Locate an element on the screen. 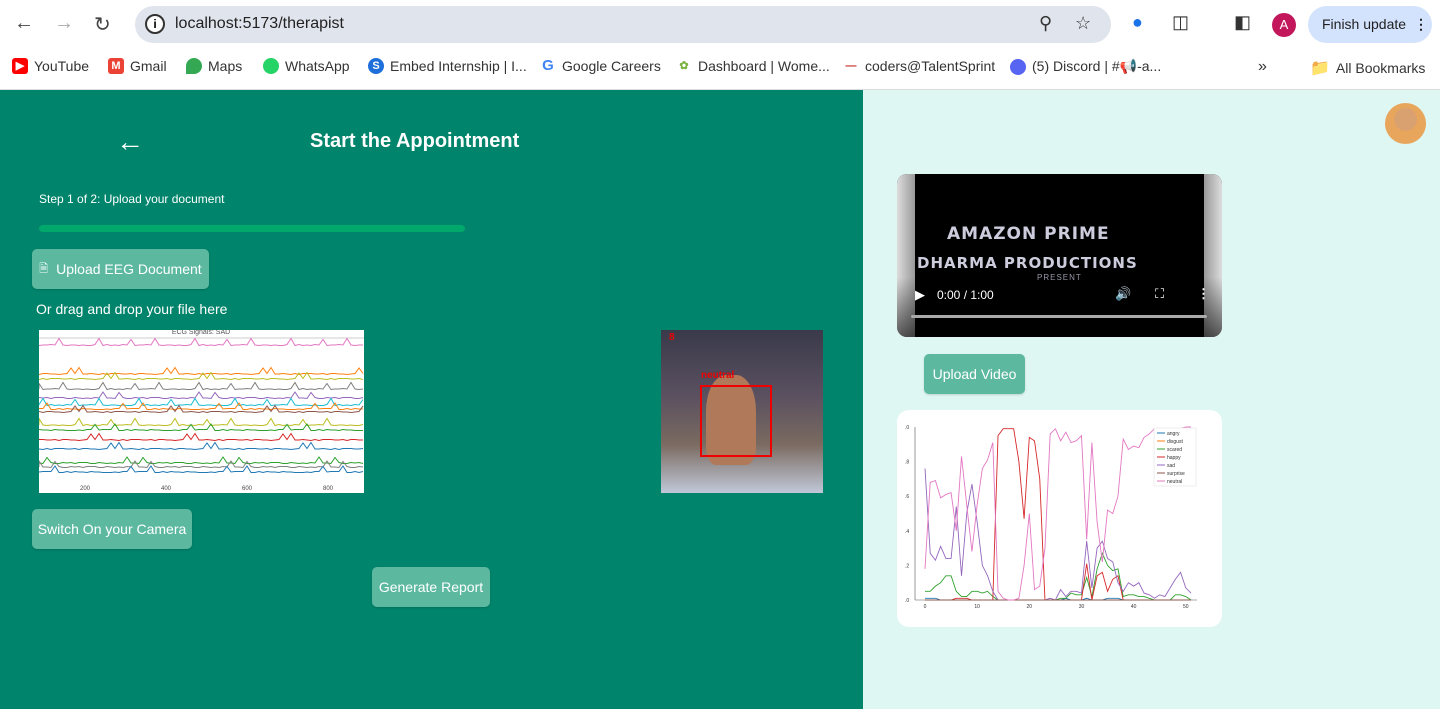  maps-icon is located at coordinates (194, 66).